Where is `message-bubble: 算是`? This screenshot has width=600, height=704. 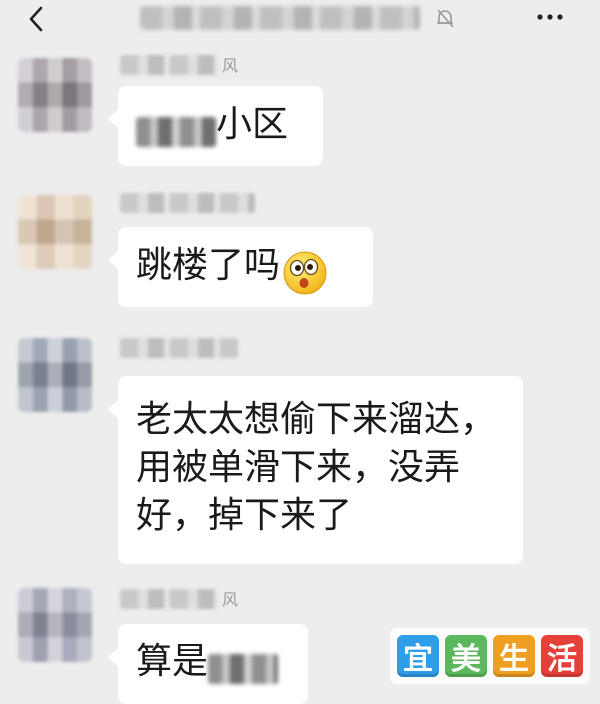 message-bubble: 算是 is located at coordinates (208, 664).